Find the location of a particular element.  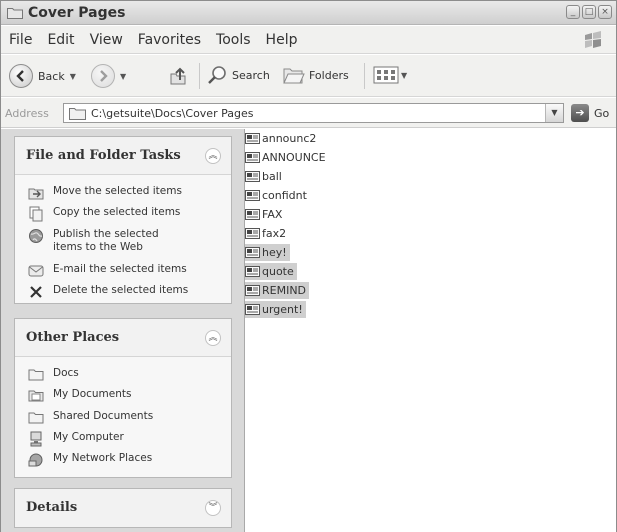

file-item: REMIND is located at coordinates (277, 290).